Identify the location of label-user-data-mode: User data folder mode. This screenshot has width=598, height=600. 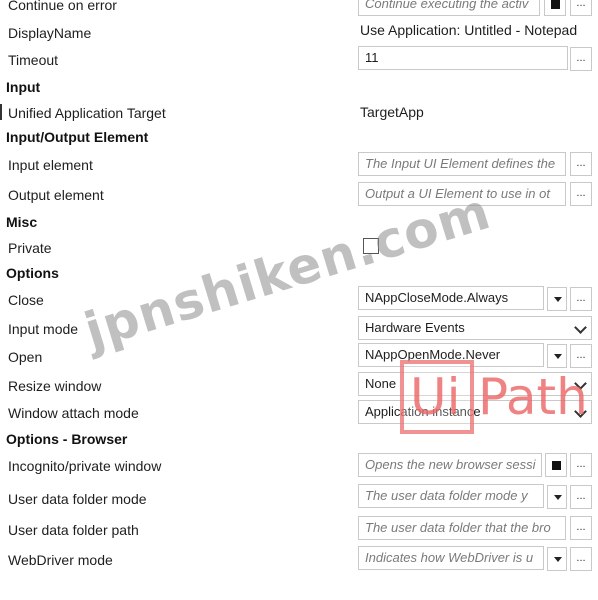
(77, 499).